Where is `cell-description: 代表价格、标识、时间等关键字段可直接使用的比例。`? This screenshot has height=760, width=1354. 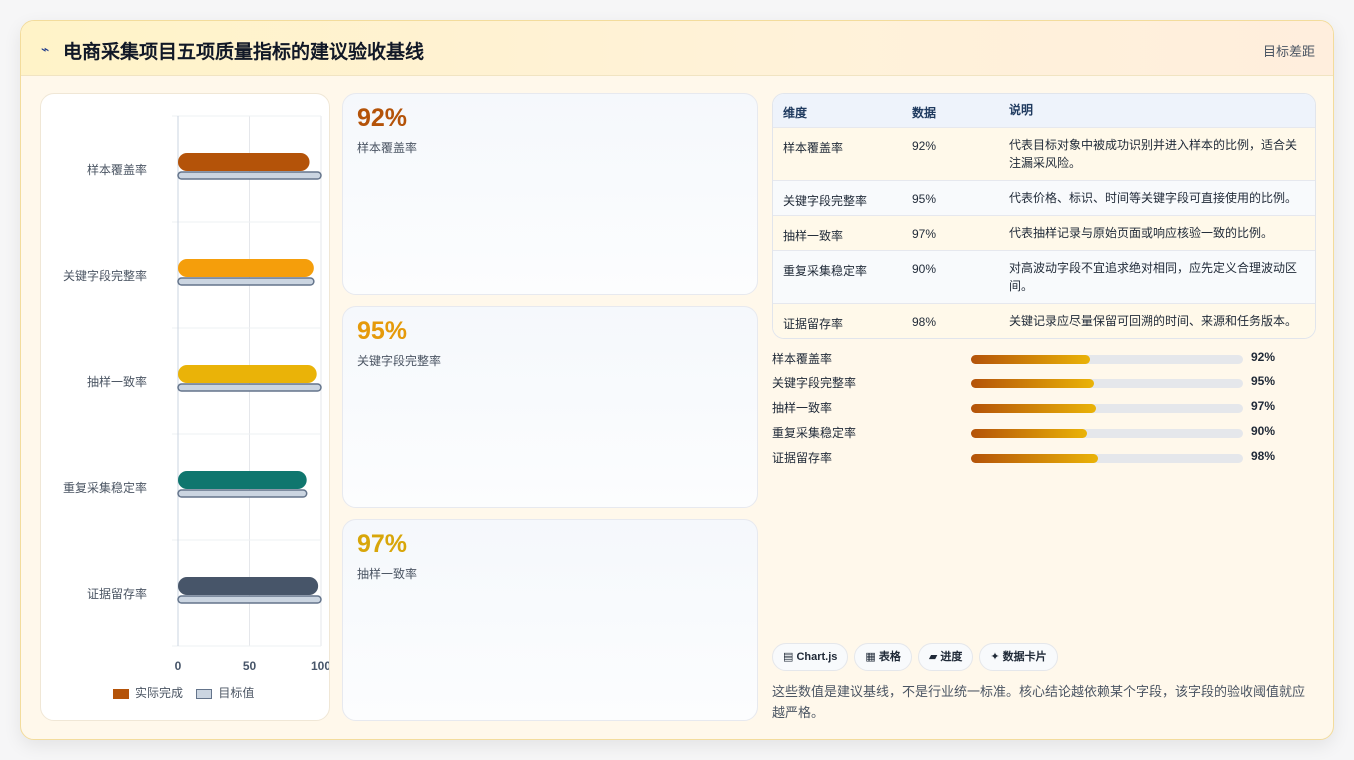 cell-description: 代表价格、标识、时间等关键字段可直接使用的比例。 is located at coordinates (1153, 198).